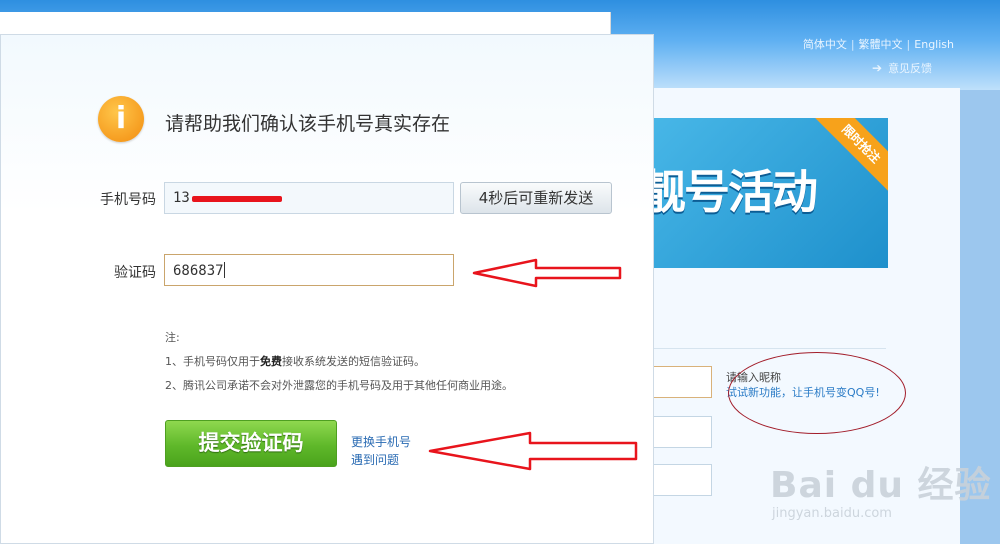 The width and height of the screenshot is (1000, 544). I want to click on text-cursor, so click(224, 270).